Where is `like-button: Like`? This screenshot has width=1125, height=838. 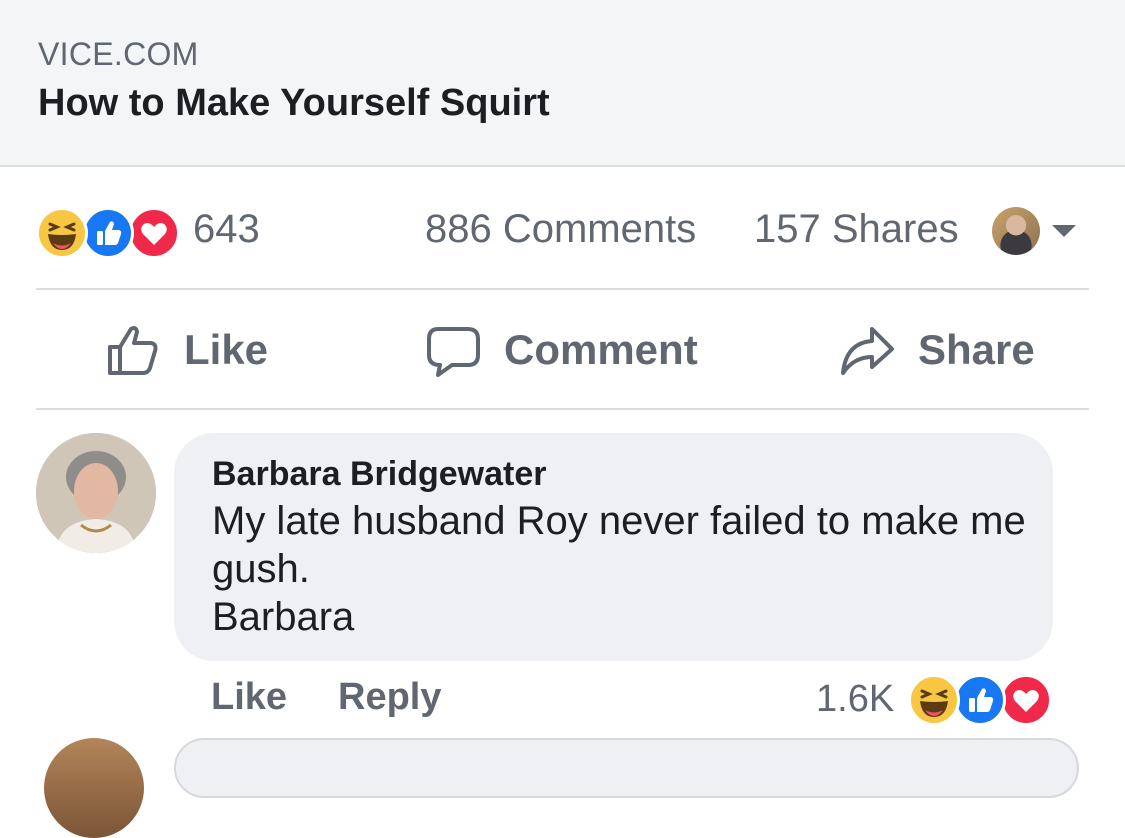 like-button: Like is located at coordinates (186, 350).